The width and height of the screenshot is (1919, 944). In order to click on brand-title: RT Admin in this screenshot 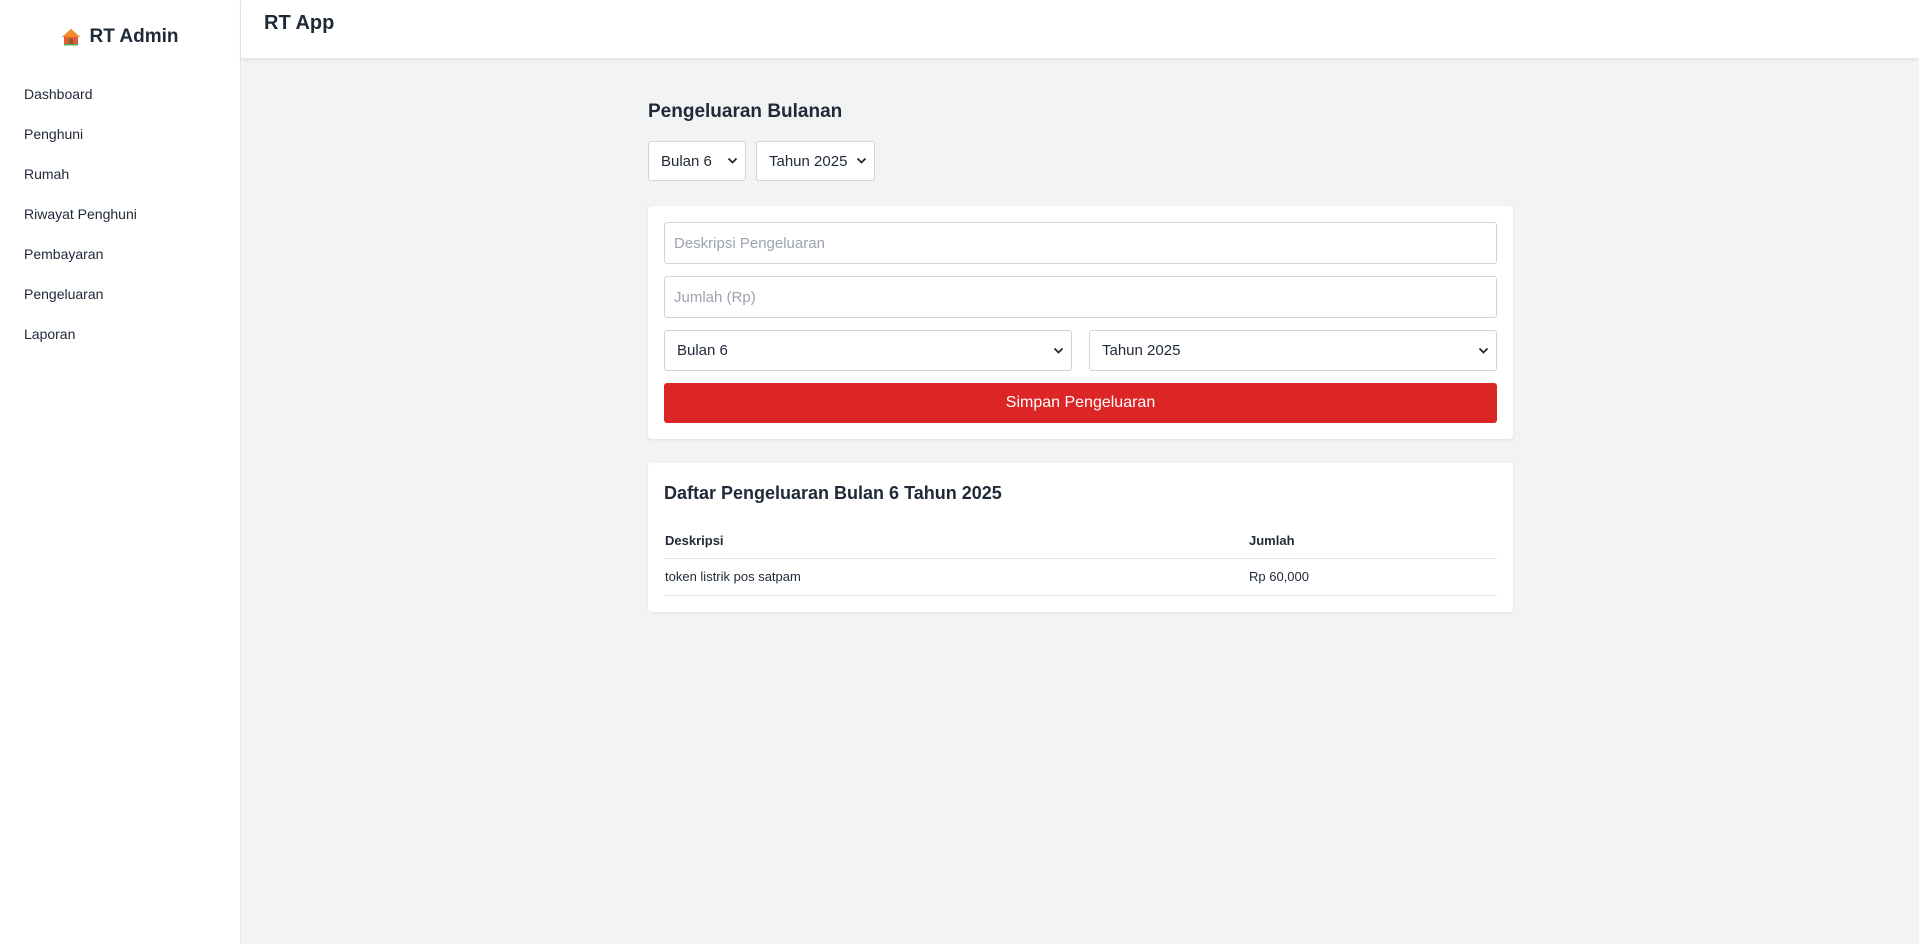, I will do `click(134, 36)`.